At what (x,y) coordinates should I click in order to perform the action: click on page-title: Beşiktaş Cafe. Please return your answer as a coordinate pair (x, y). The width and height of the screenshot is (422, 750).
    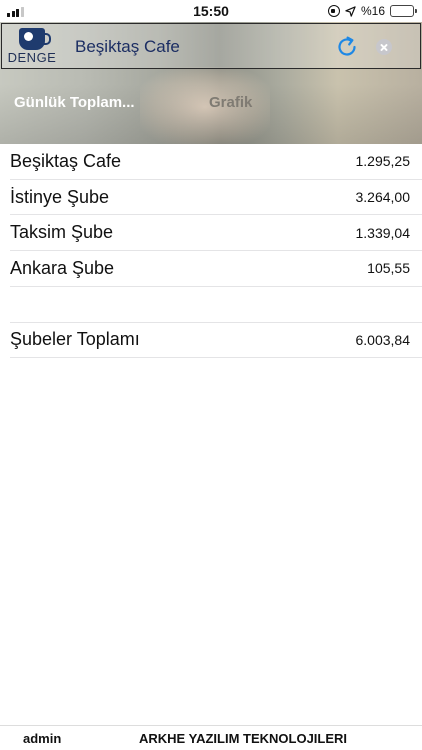
    Looking at the image, I should click on (127, 46).